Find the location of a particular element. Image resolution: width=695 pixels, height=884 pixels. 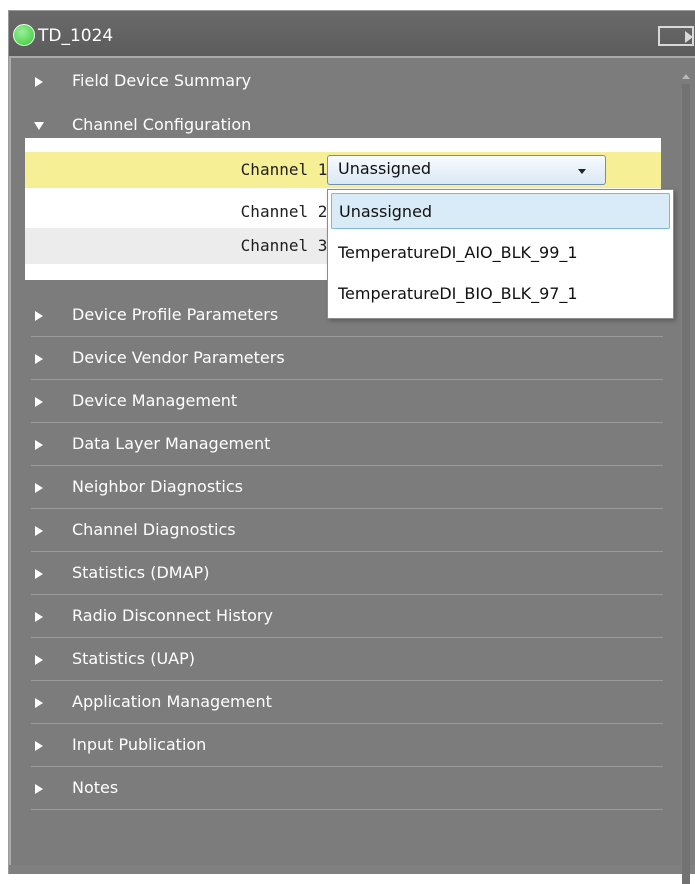

section-device-vendor-parameters: Device Vendor Parameters is located at coordinates (347, 358).